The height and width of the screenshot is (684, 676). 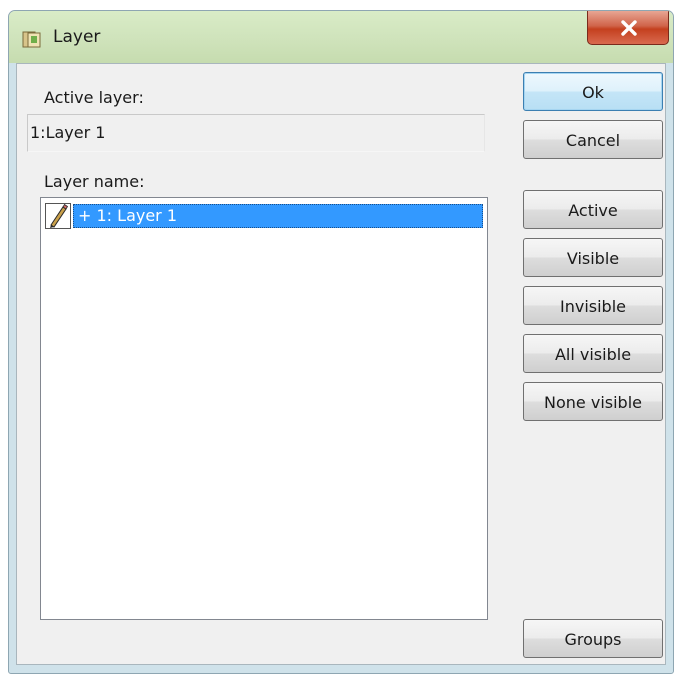 I want to click on list-item: + 1: Layer 1, so click(x=265, y=216).